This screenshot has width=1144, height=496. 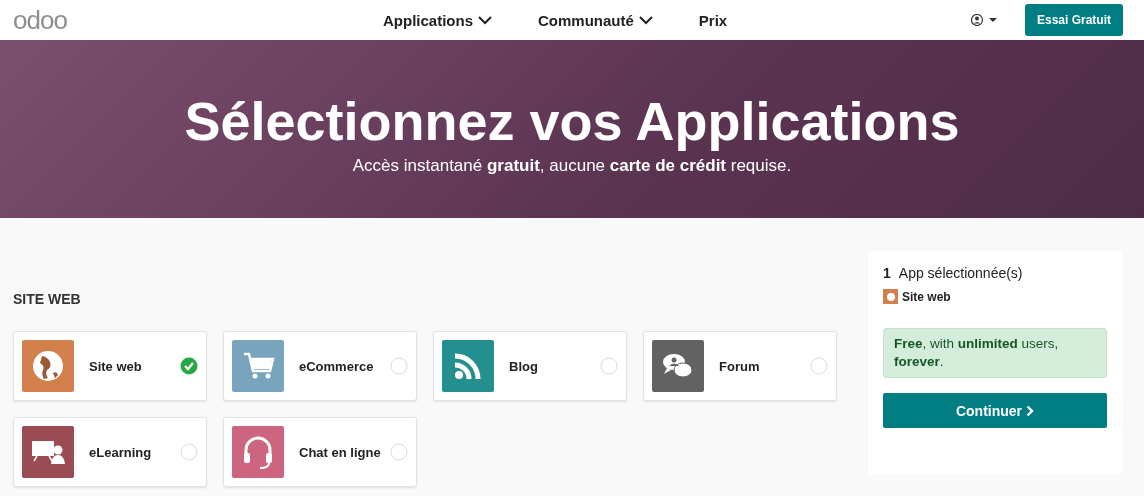 What do you see at coordinates (1030, 410) in the screenshot?
I see `chevron-icon` at bounding box center [1030, 410].